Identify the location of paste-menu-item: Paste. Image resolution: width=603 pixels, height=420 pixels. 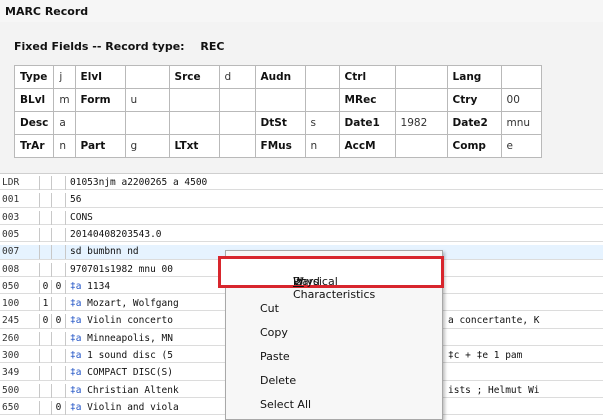
(334, 357).